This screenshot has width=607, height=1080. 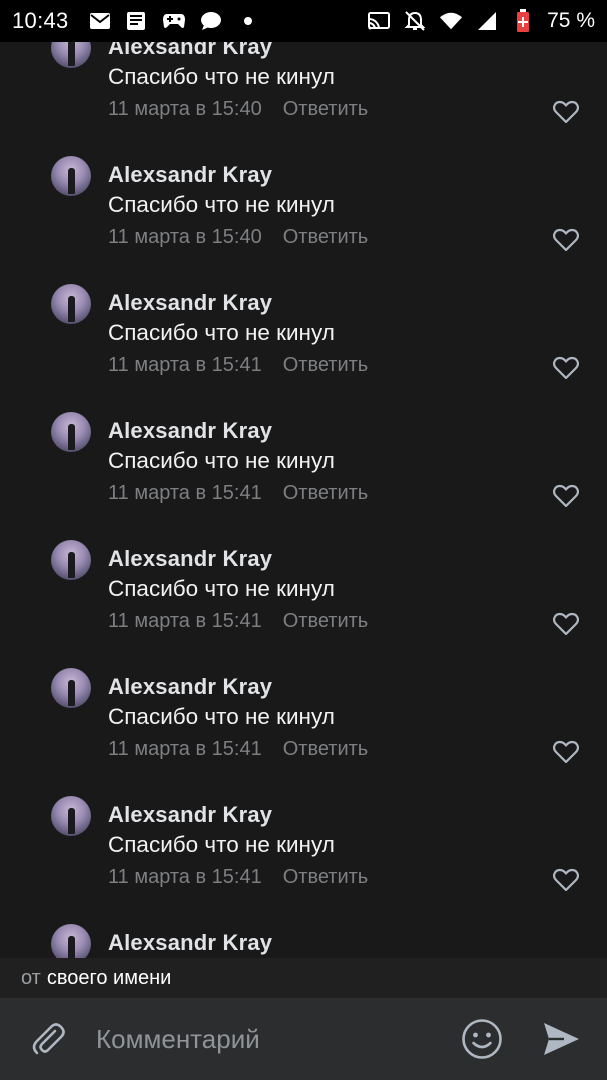 I want to click on emoji-smile-icon, so click(x=482, y=1039).